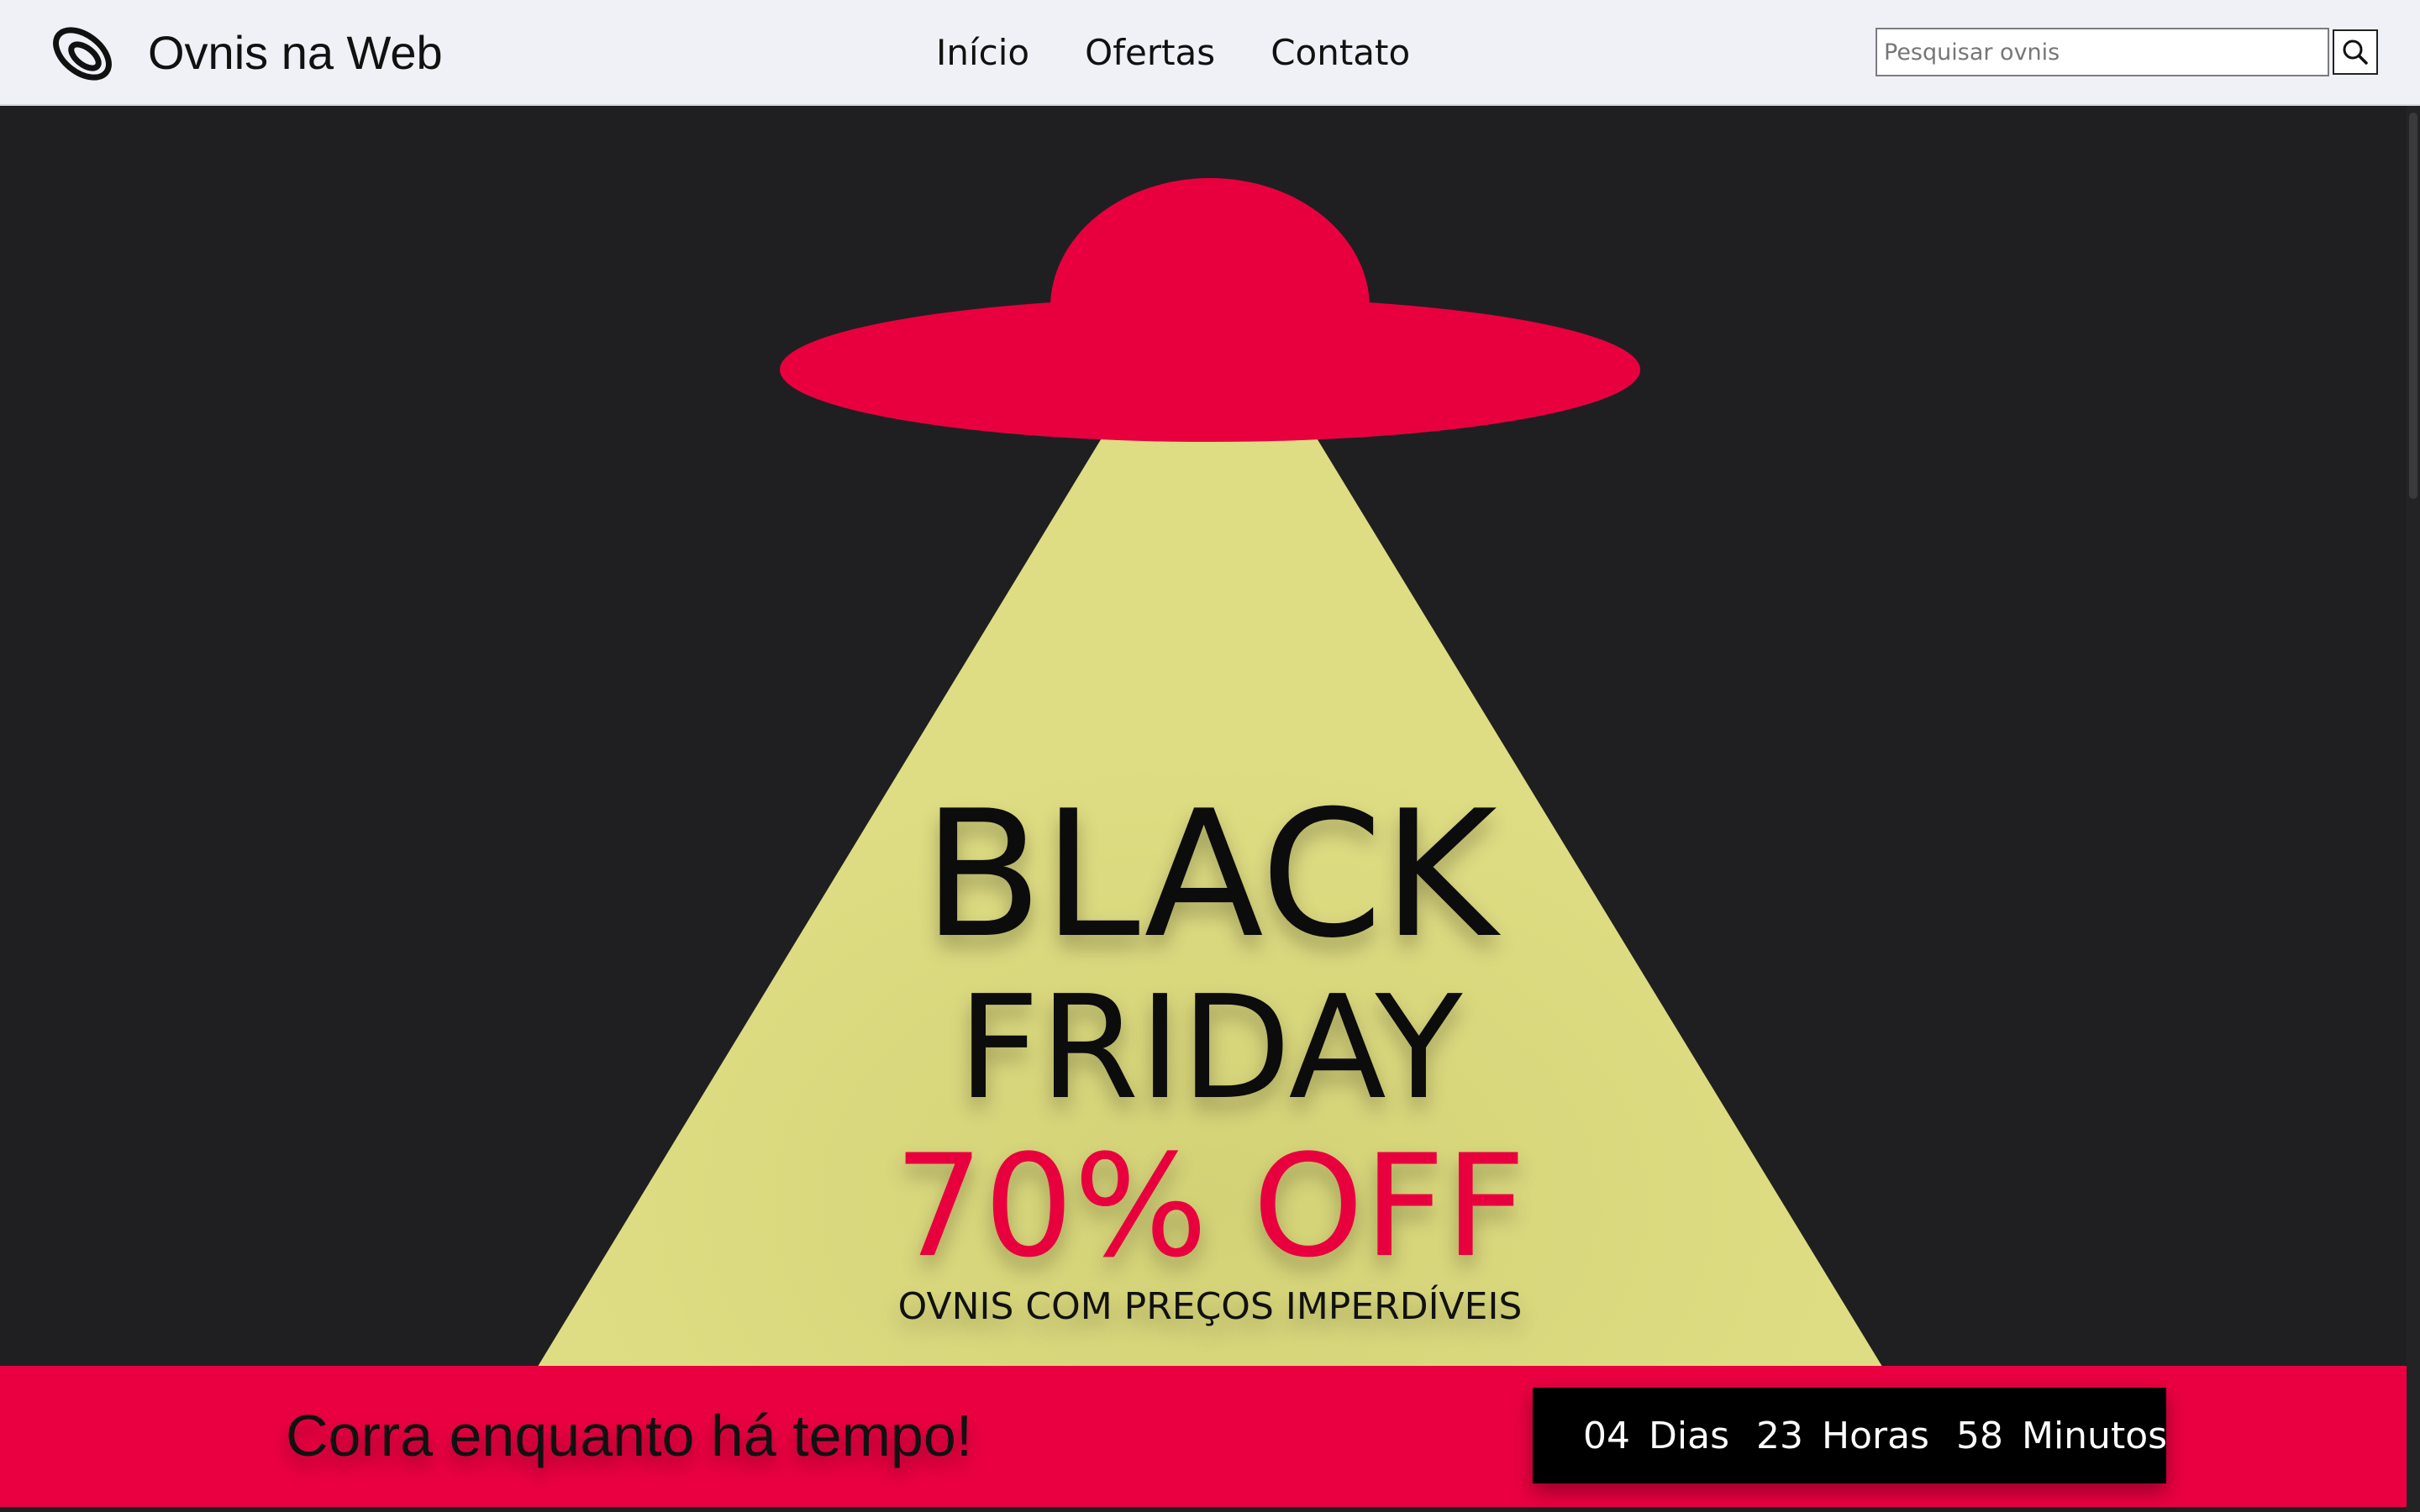 The height and width of the screenshot is (1512, 2420). I want to click on countdown-timer: 04 Dias 23 Horas 58 Minutos, so click(1851, 1435).